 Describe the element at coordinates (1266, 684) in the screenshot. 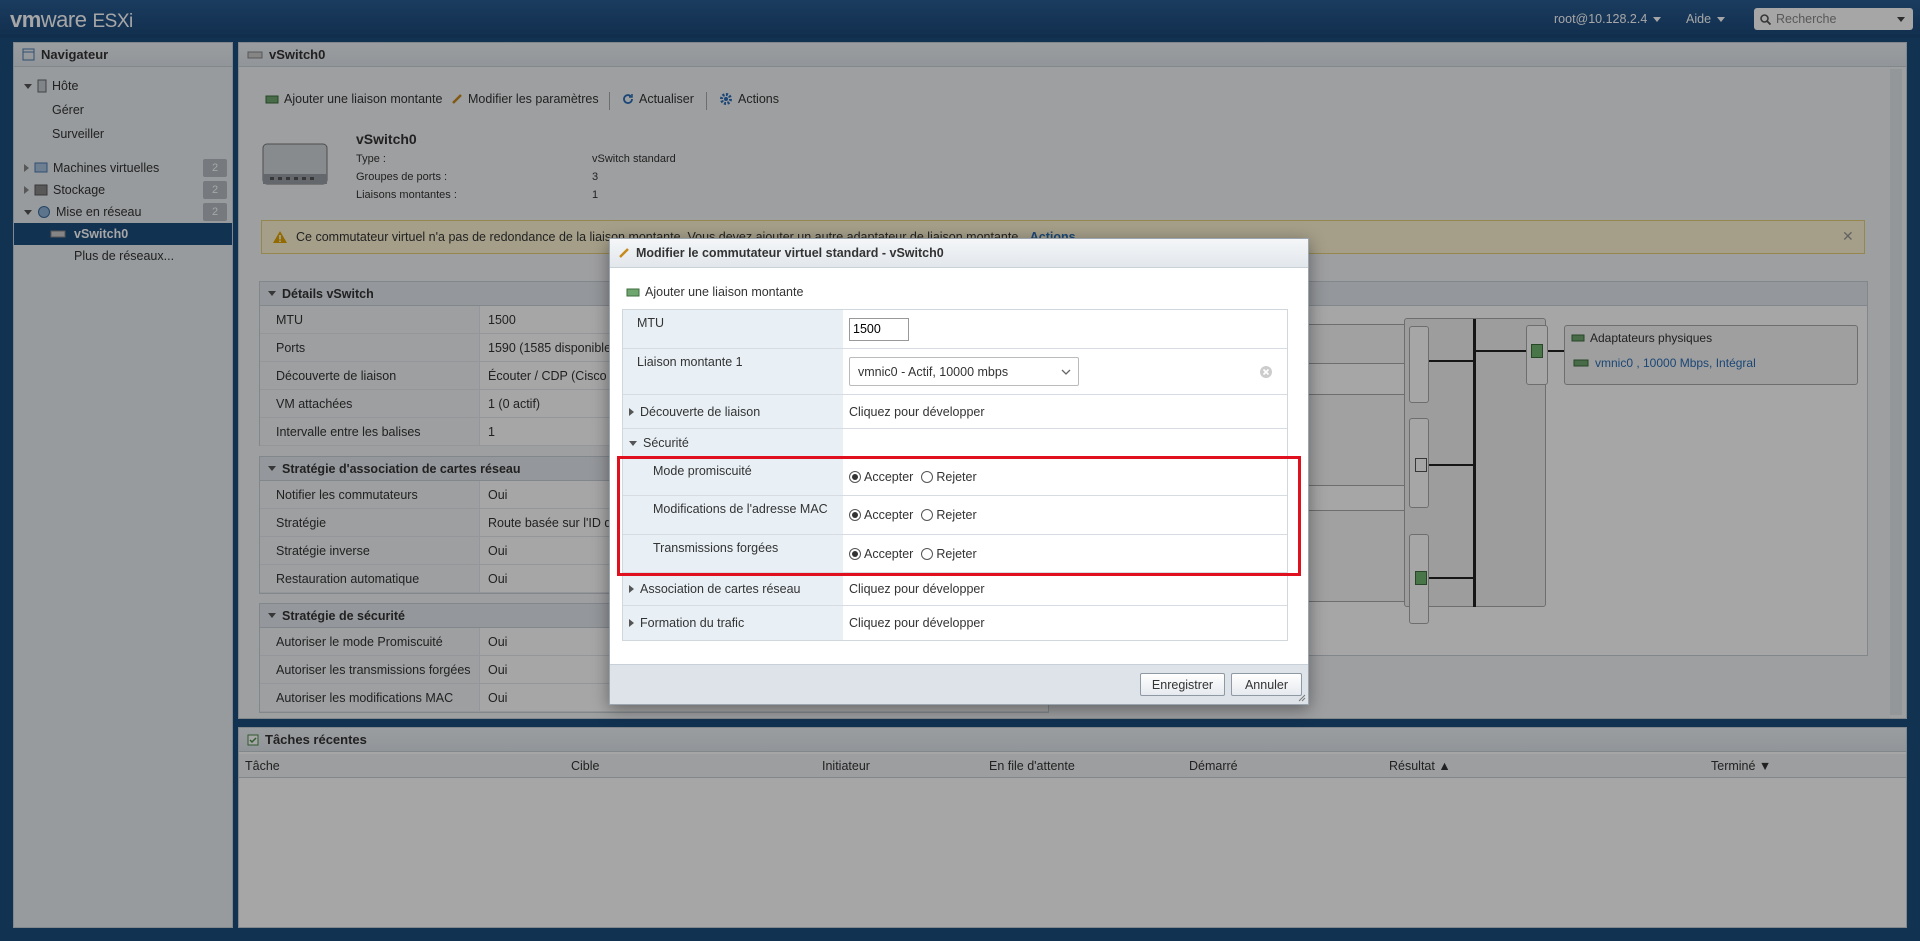

I see `cancel-button: Annuler` at that location.